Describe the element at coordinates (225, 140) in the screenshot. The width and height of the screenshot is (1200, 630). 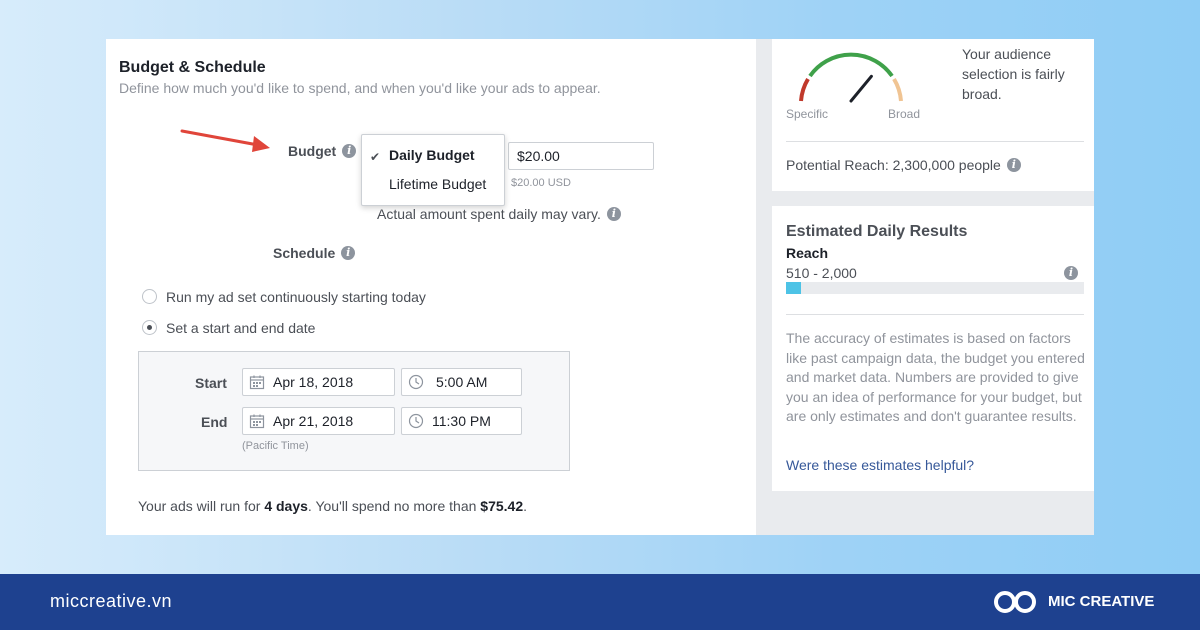
I see `red-arrow-icon` at that location.